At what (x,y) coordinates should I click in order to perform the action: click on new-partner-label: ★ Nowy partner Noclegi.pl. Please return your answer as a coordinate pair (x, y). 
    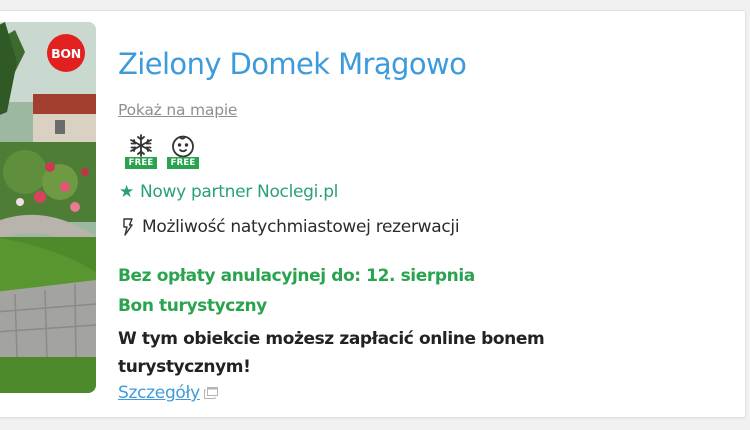
    Looking at the image, I should click on (228, 192).